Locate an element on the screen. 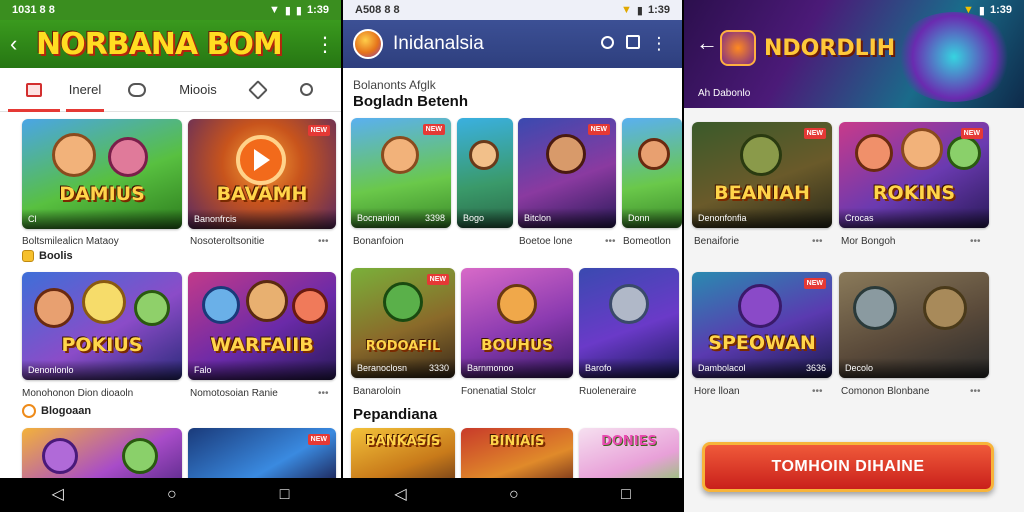 This screenshot has width=1024, height=512. tab-label: Inerel is located at coordinates (85, 89).